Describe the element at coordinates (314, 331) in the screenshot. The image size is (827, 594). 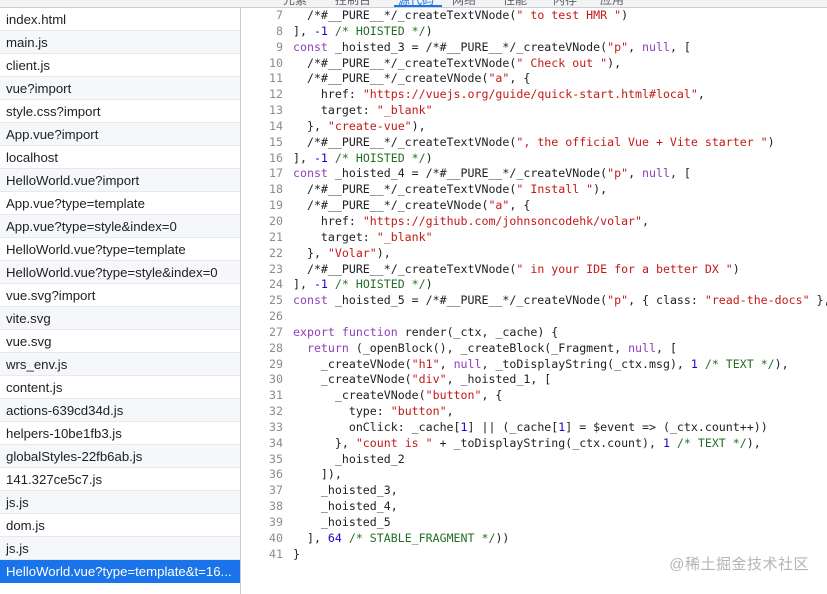
I see `code-token: export` at that location.